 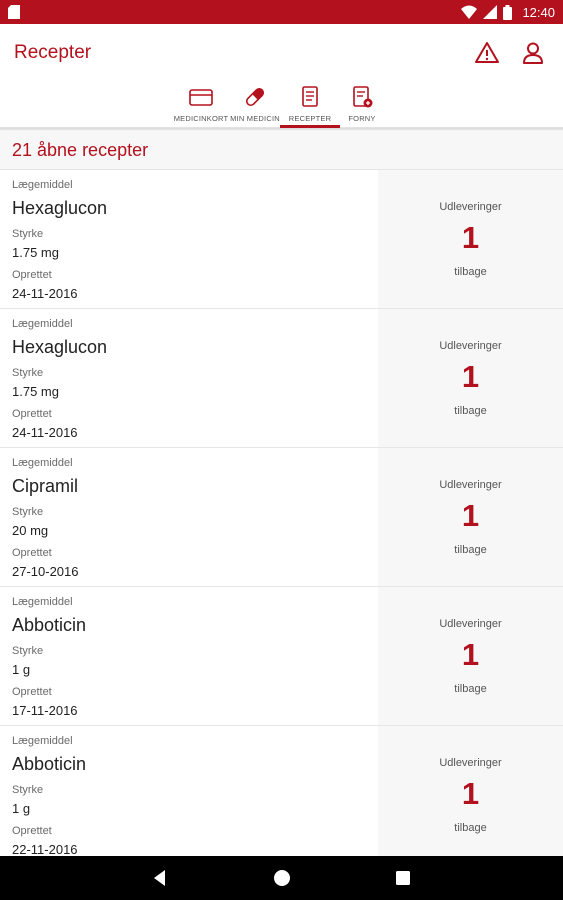 I want to click on created-date: 17-11-2016, so click(x=45, y=710).